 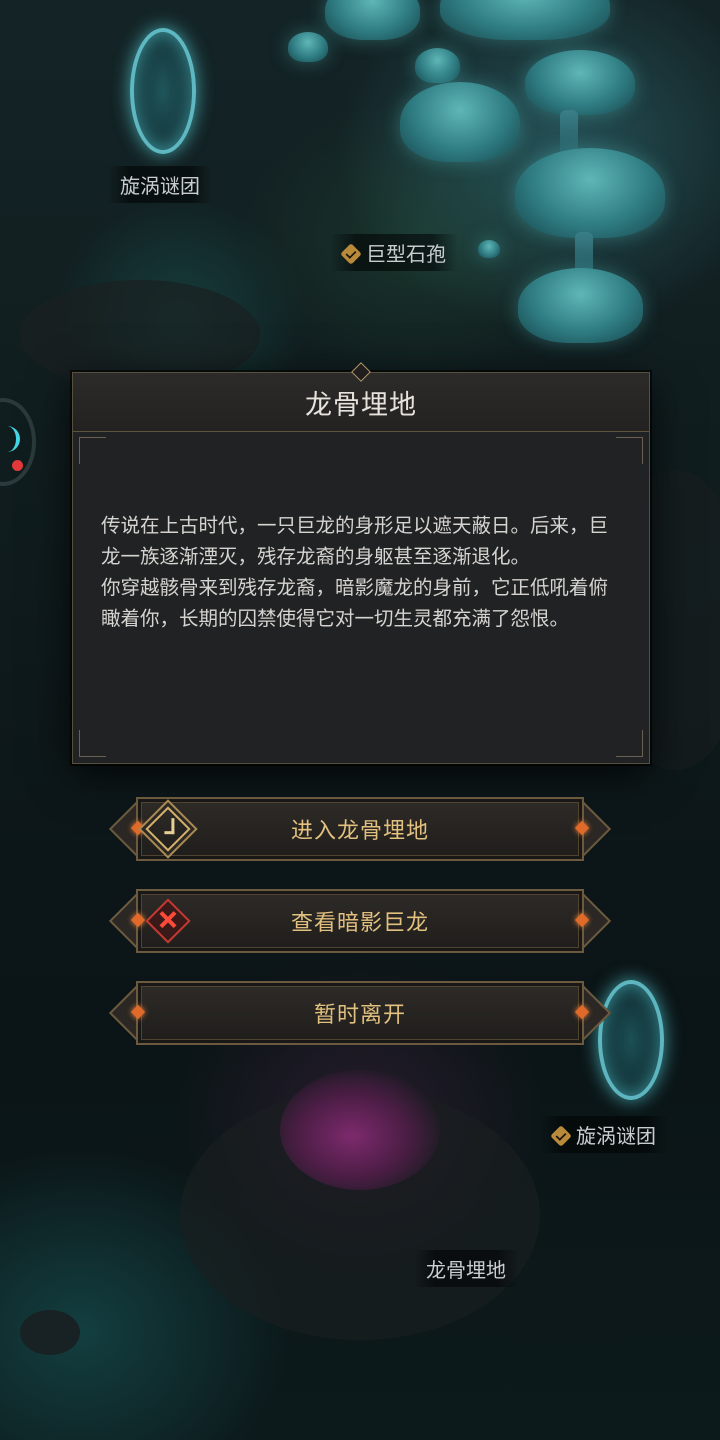 What do you see at coordinates (361, 405) in the screenshot?
I see `dialog-title: 龙骨埋地` at bounding box center [361, 405].